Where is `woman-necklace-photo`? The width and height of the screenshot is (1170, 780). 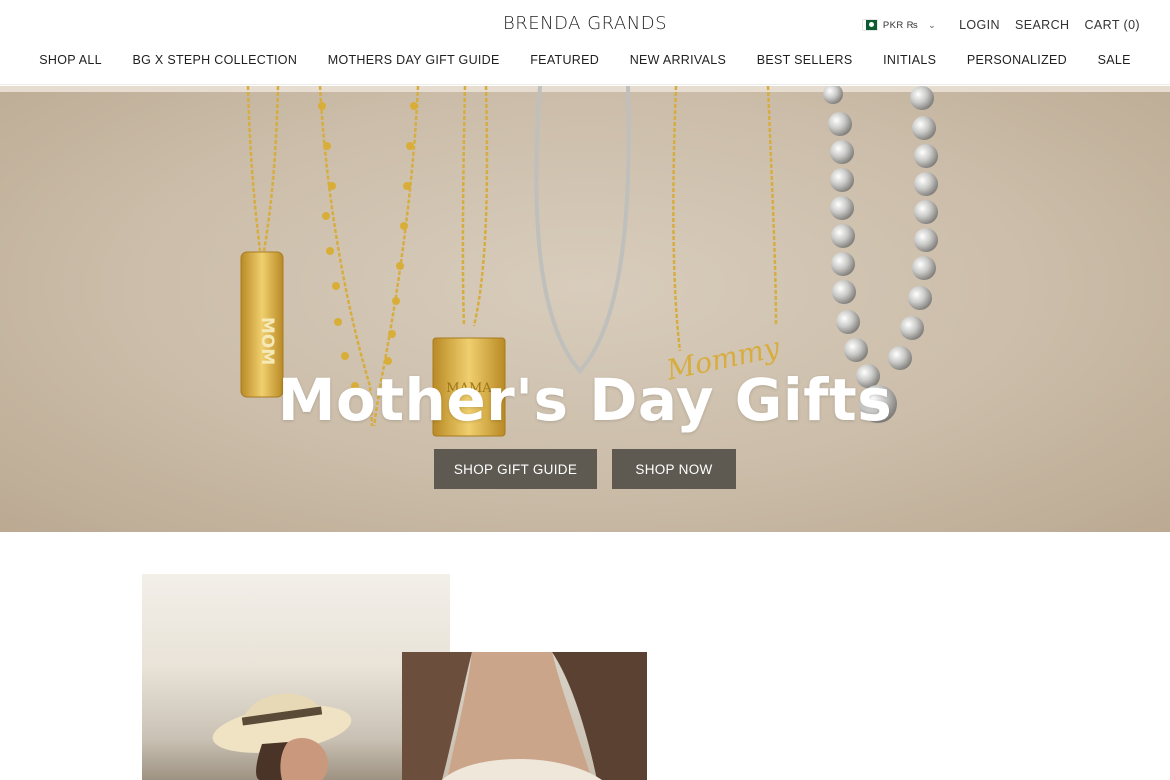 woman-necklace-photo is located at coordinates (524, 716).